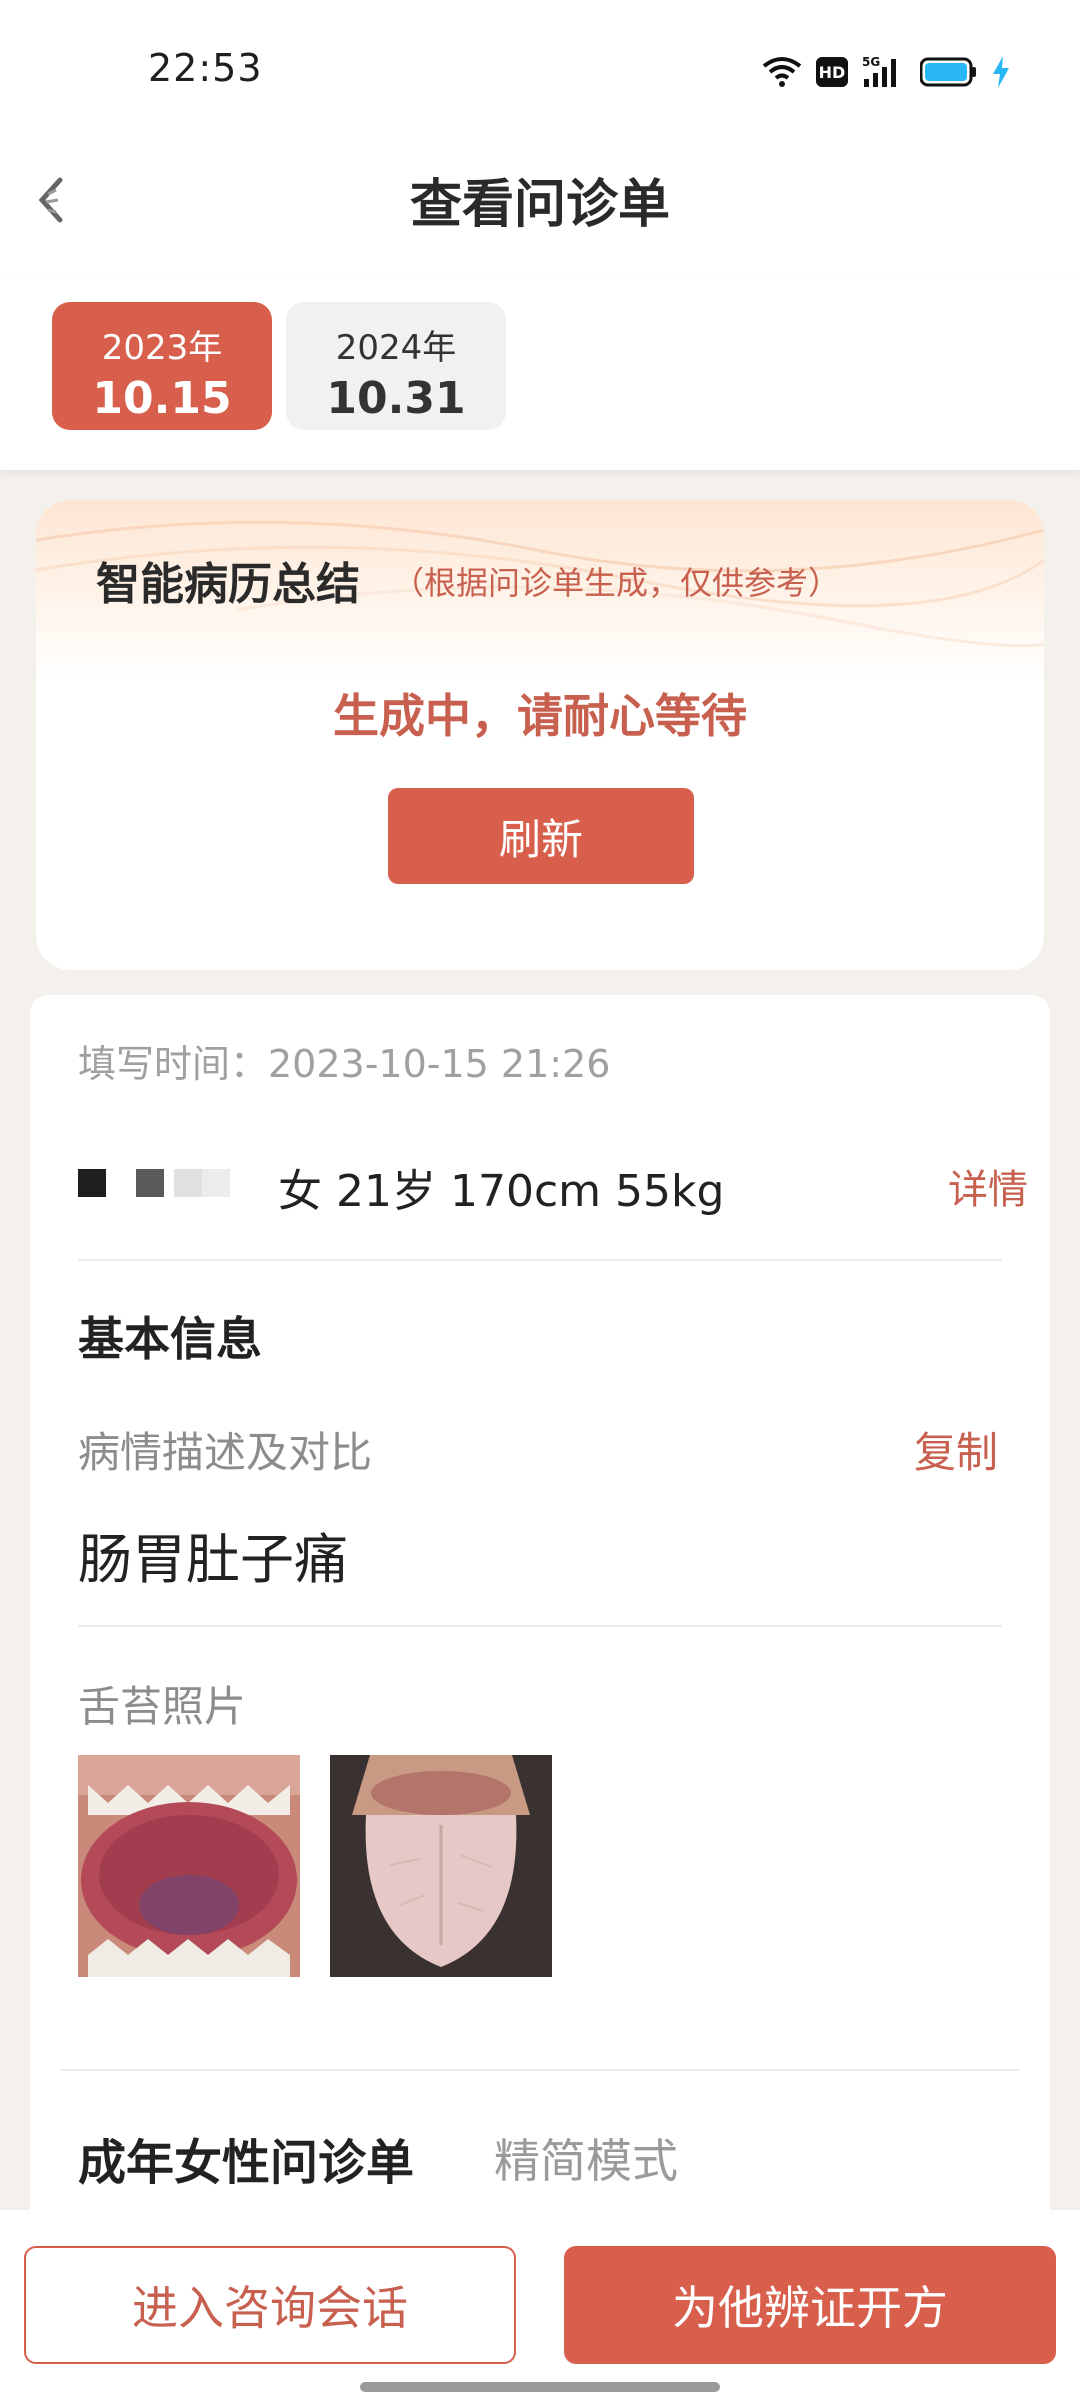 This screenshot has width=1080, height=2400. Describe the element at coordinates (225, 1452) in the screenshot. I see `description-label: 病情描述及对比` at that location.